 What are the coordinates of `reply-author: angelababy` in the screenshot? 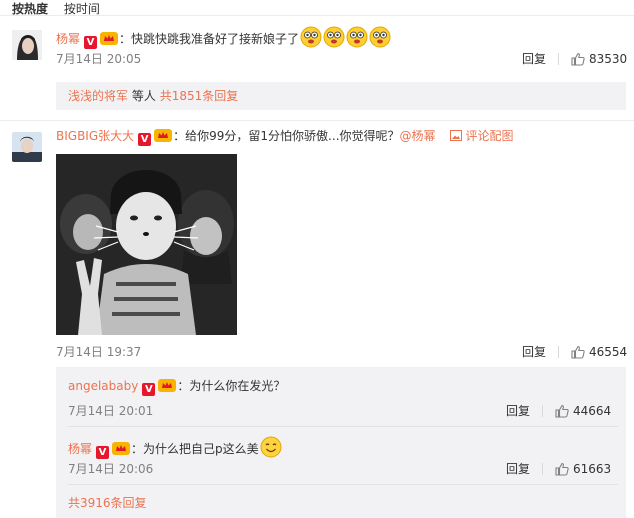 It's located at (103, 386).